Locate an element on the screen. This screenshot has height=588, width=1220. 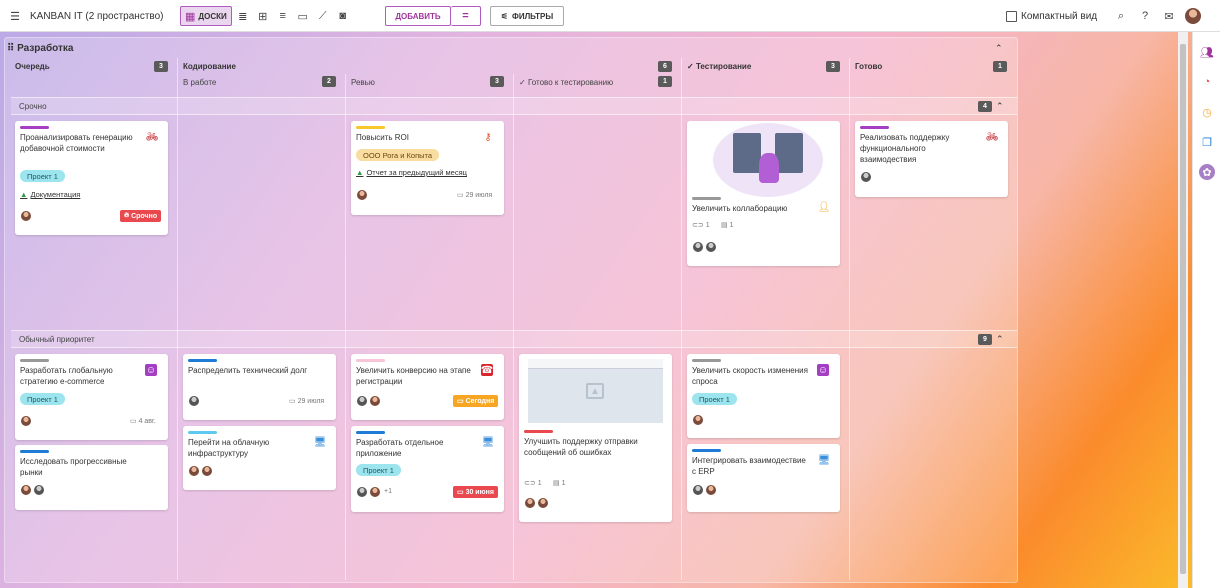
grid-view-icon: ⊞ is located at coordinates (263, 16).